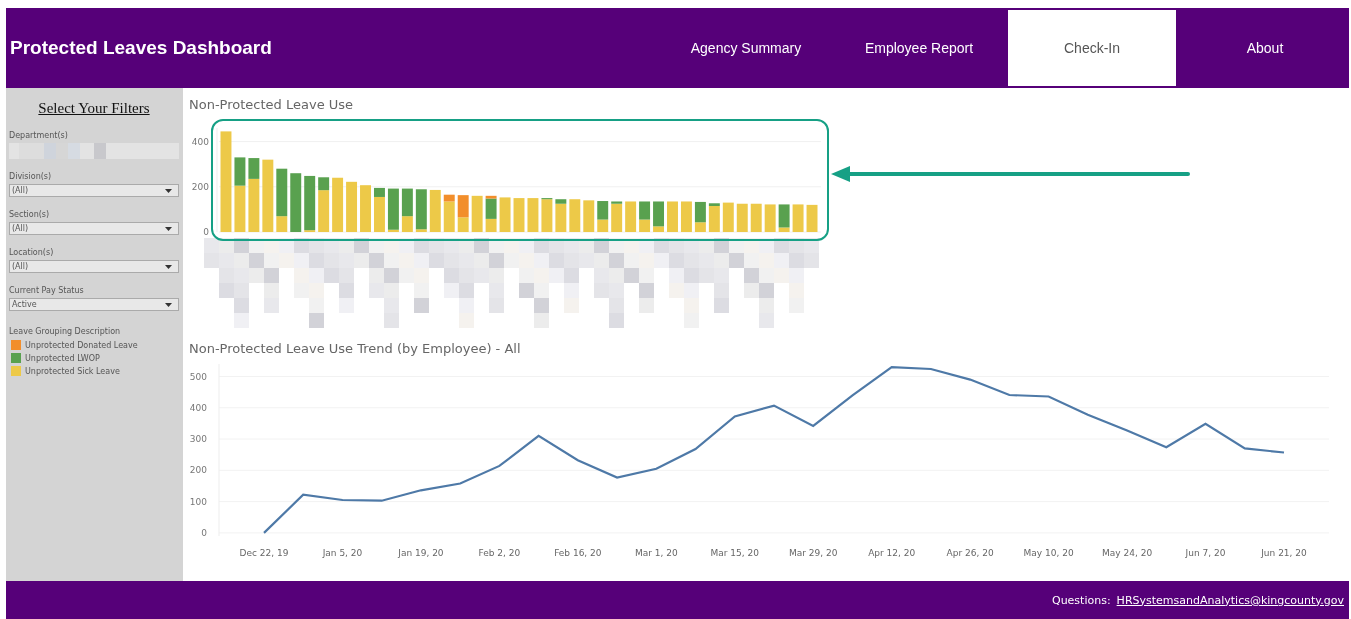 This screenshot has height=619, width=1351. What do you see at coordinates (1127, 553) in the screenshot?
I see `axis-tick-label: May 24, 20` at bounding box center [1127, 553].